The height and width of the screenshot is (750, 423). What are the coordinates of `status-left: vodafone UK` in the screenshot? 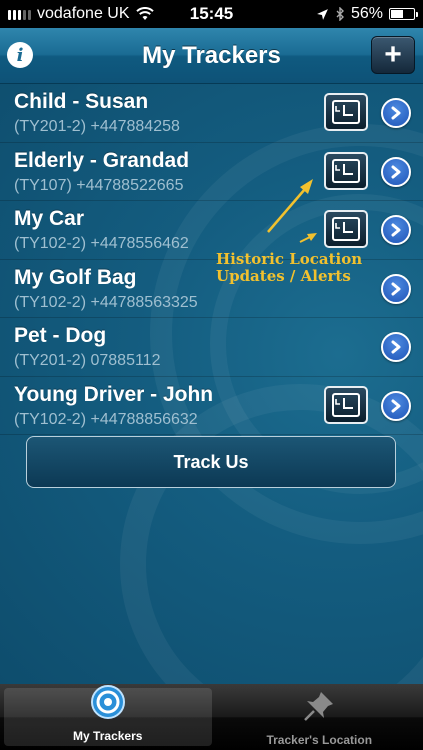 It's located at (81, 14).